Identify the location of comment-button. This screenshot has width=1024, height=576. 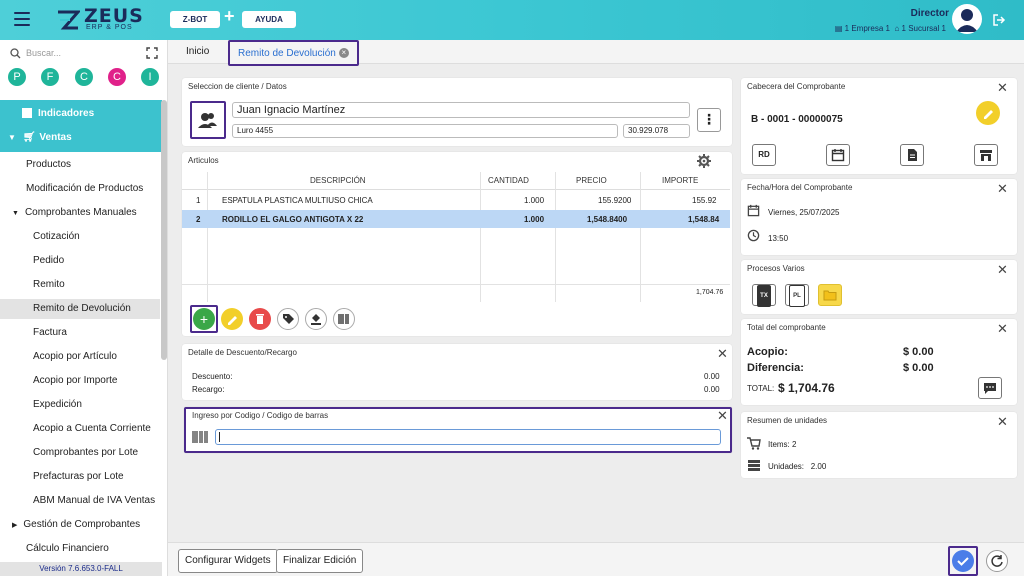
(990, 388).